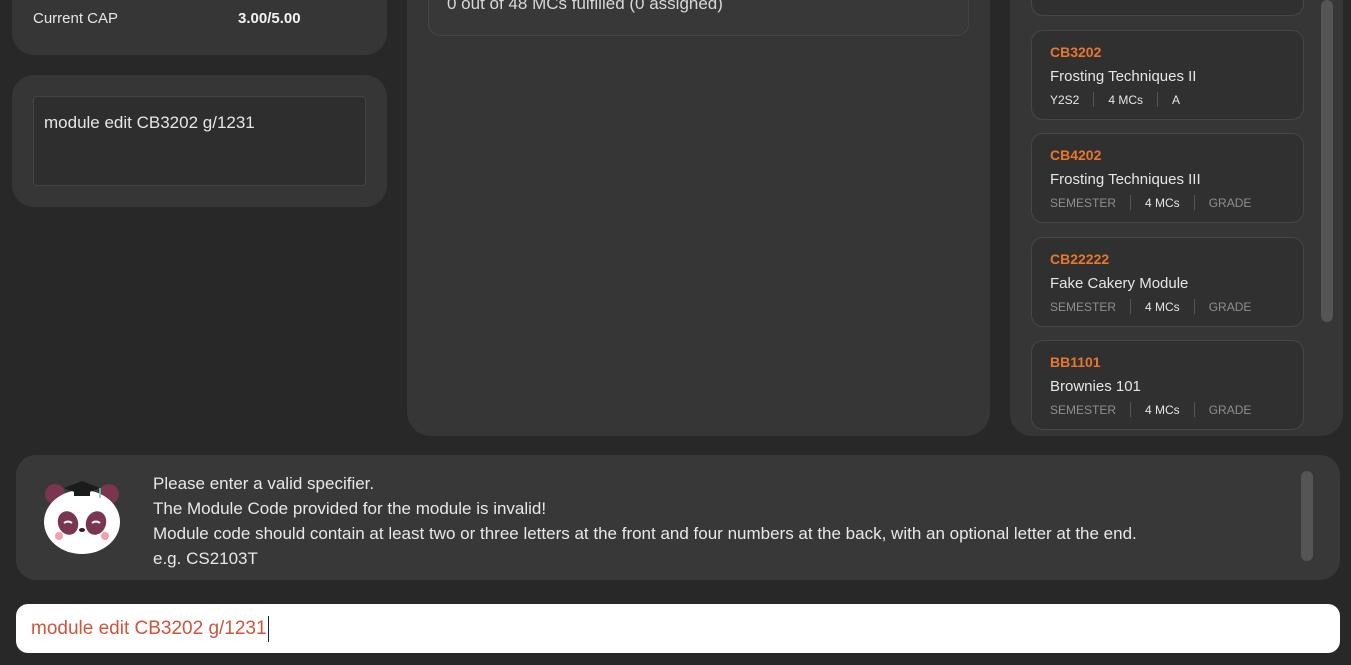 The height and width of the screenshot is (665, 1351). I want to click on module-grade: A, so click(1176, 99).